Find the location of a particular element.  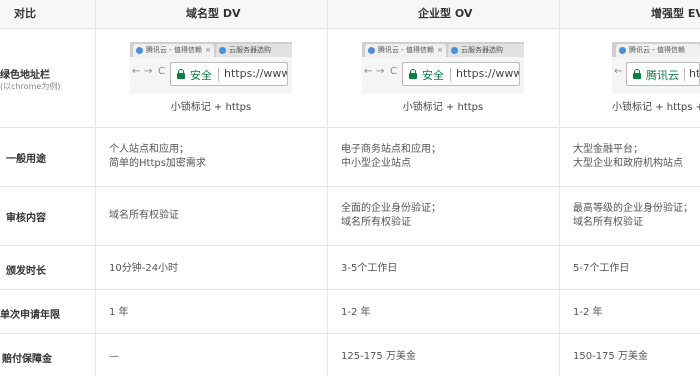

cell-audit-dv: 域名所有权验证 is located at coordinates (144, 216).